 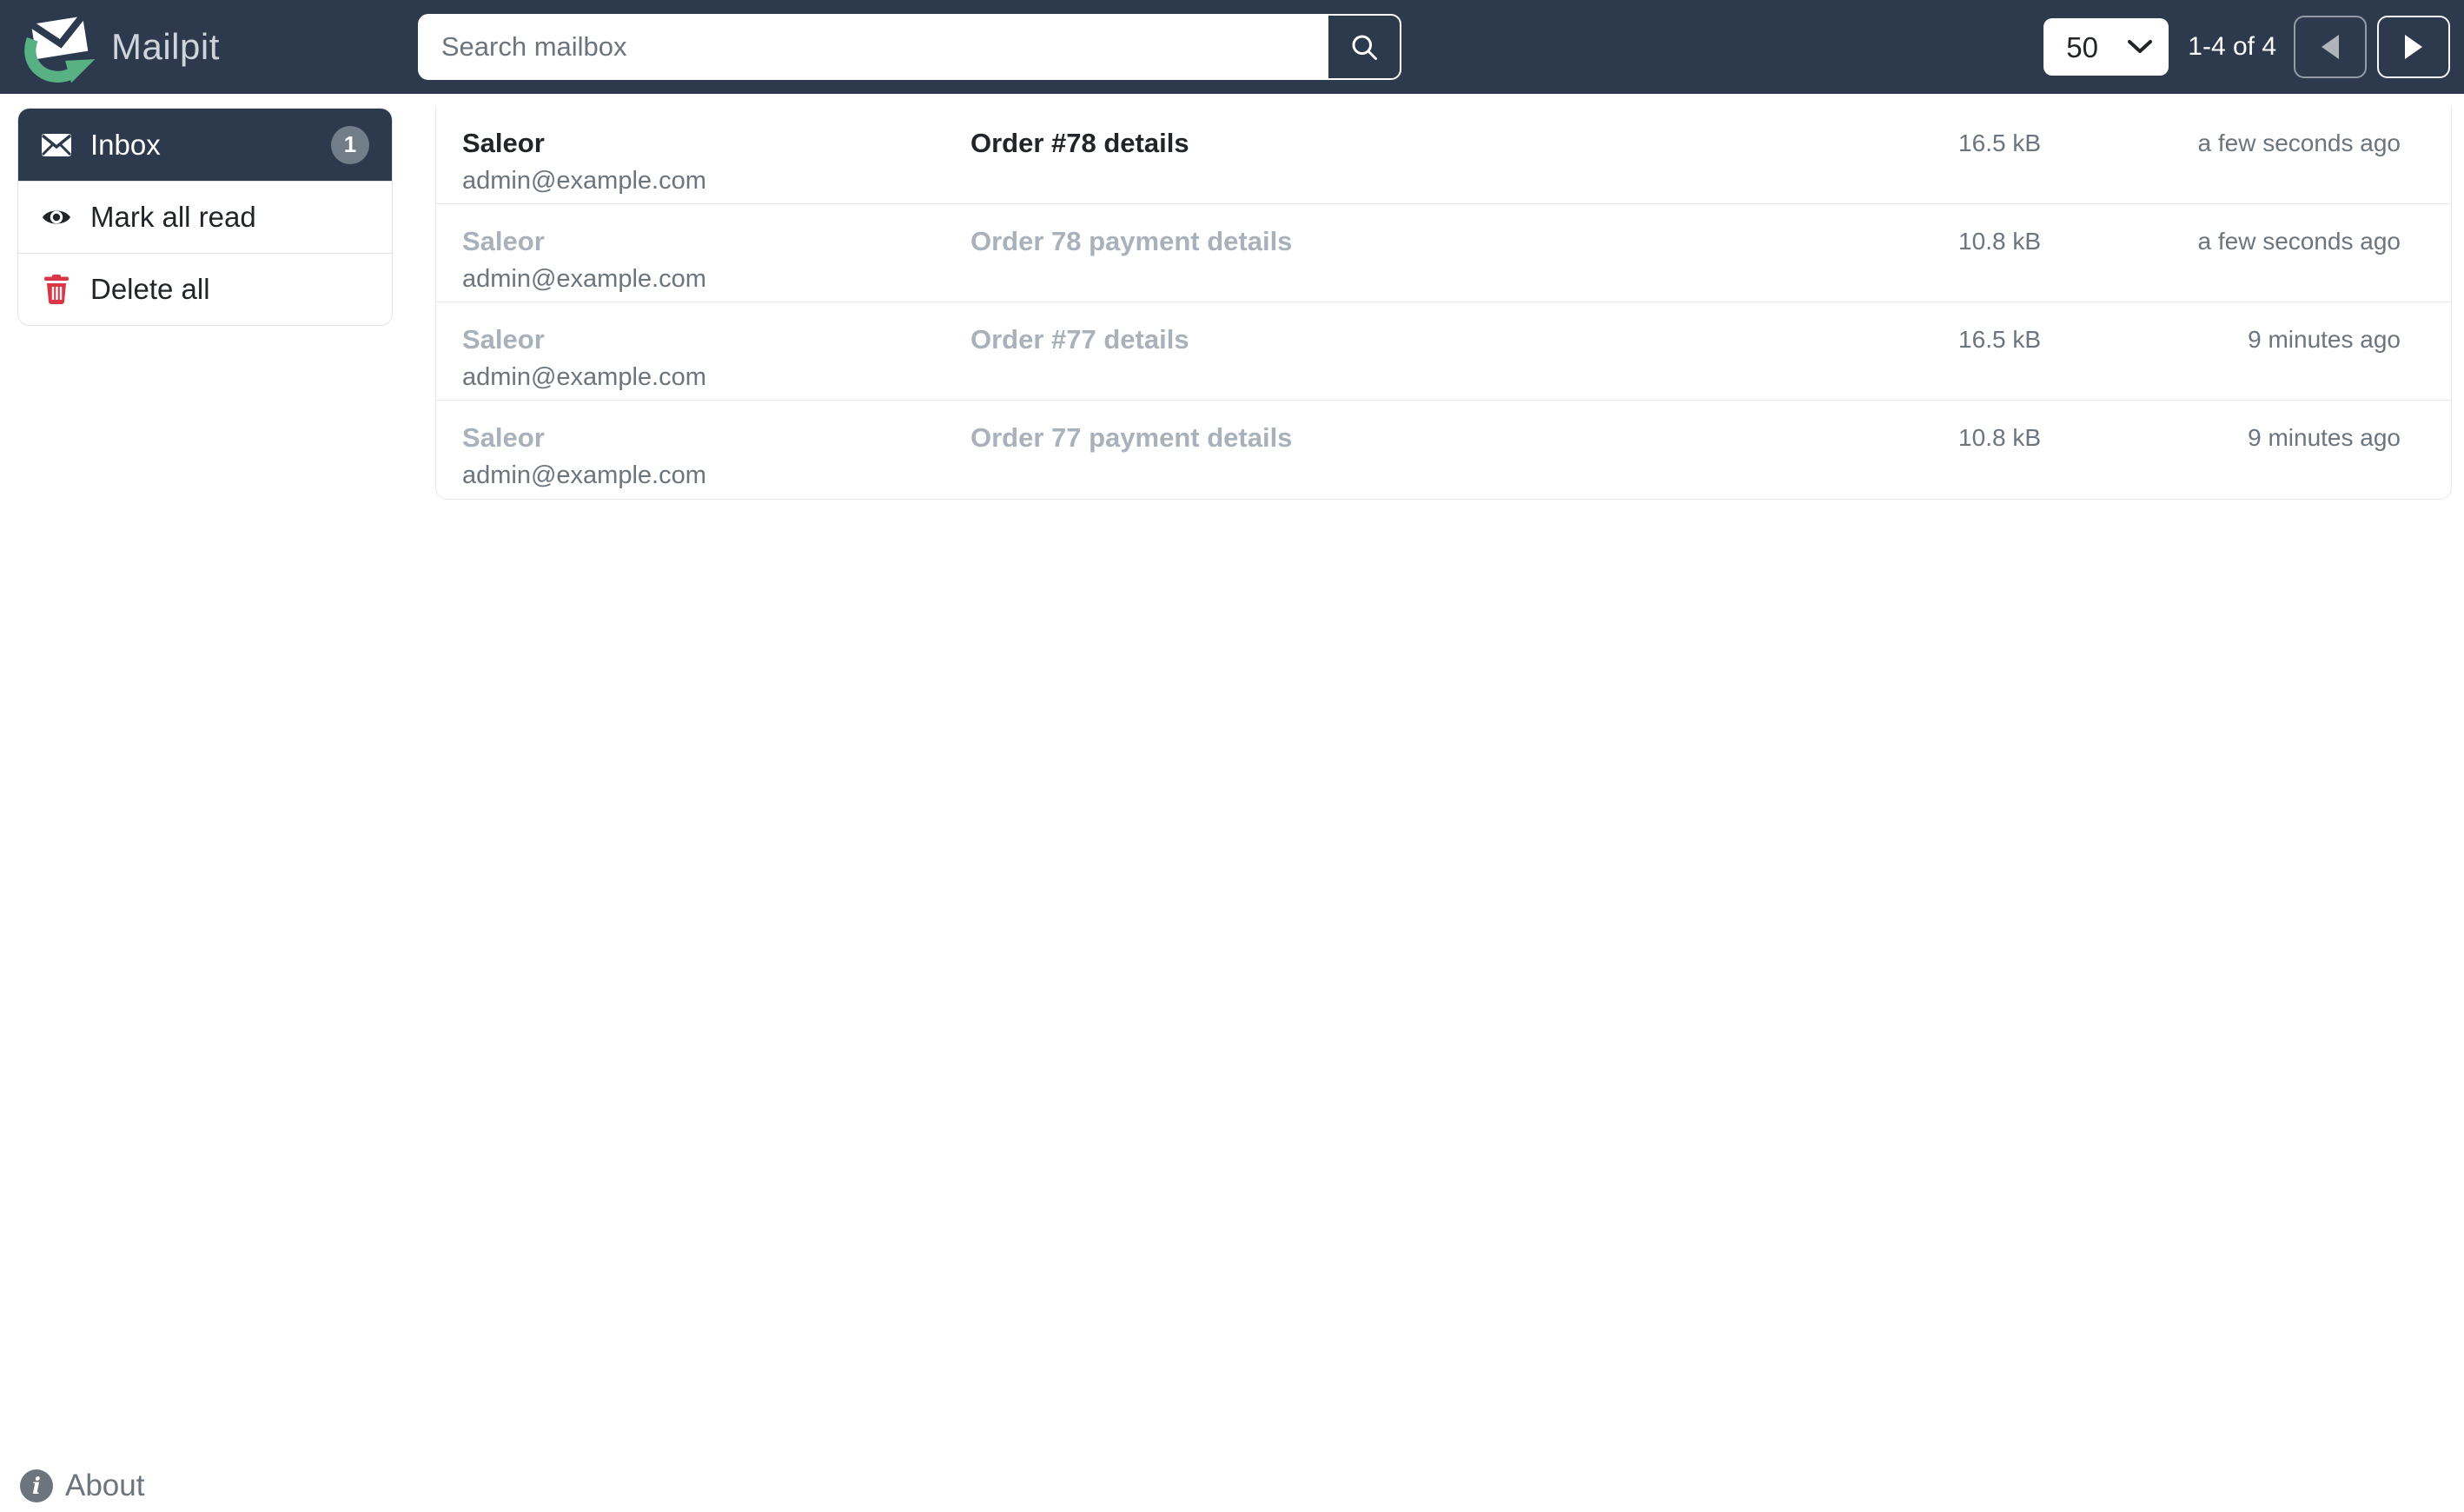 I want to click on message-subject: Order #77 details, so click(x=1079, y=339).